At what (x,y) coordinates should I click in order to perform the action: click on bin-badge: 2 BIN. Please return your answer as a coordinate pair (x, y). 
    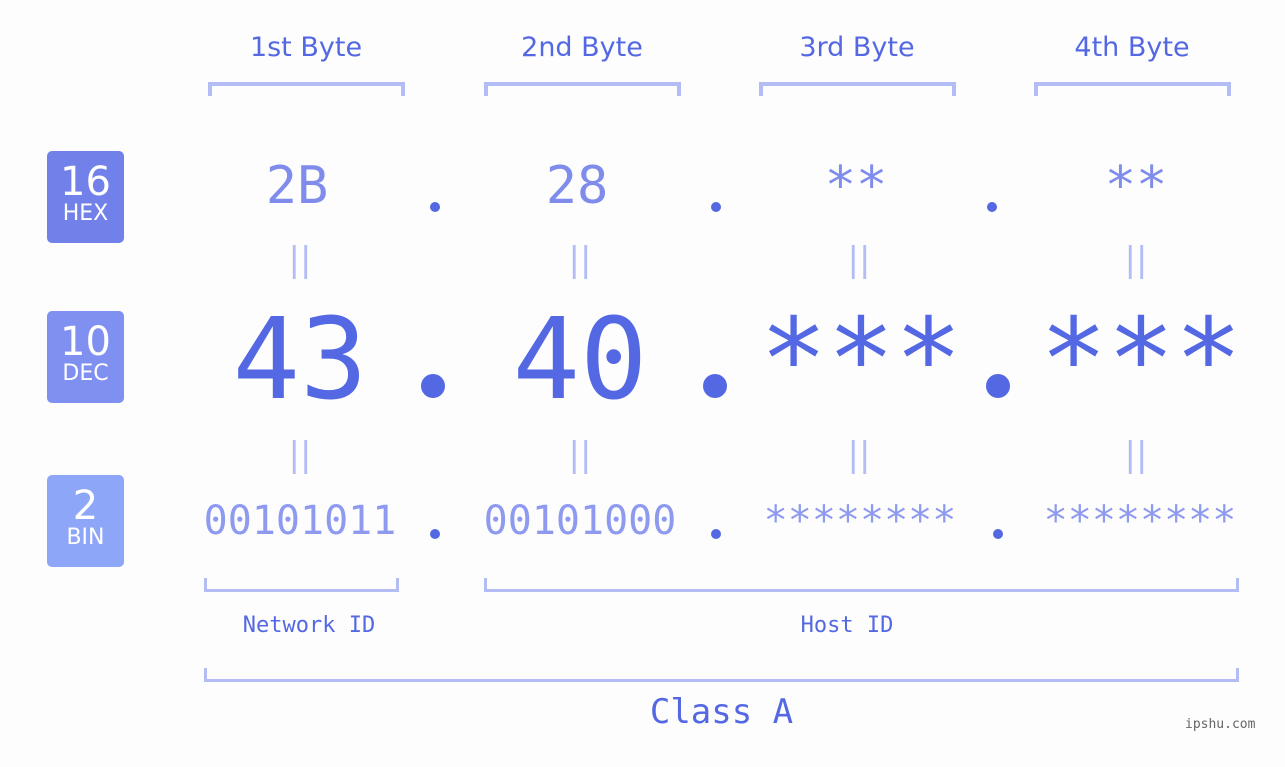
    Looking at the image, I should click on (85, 521).